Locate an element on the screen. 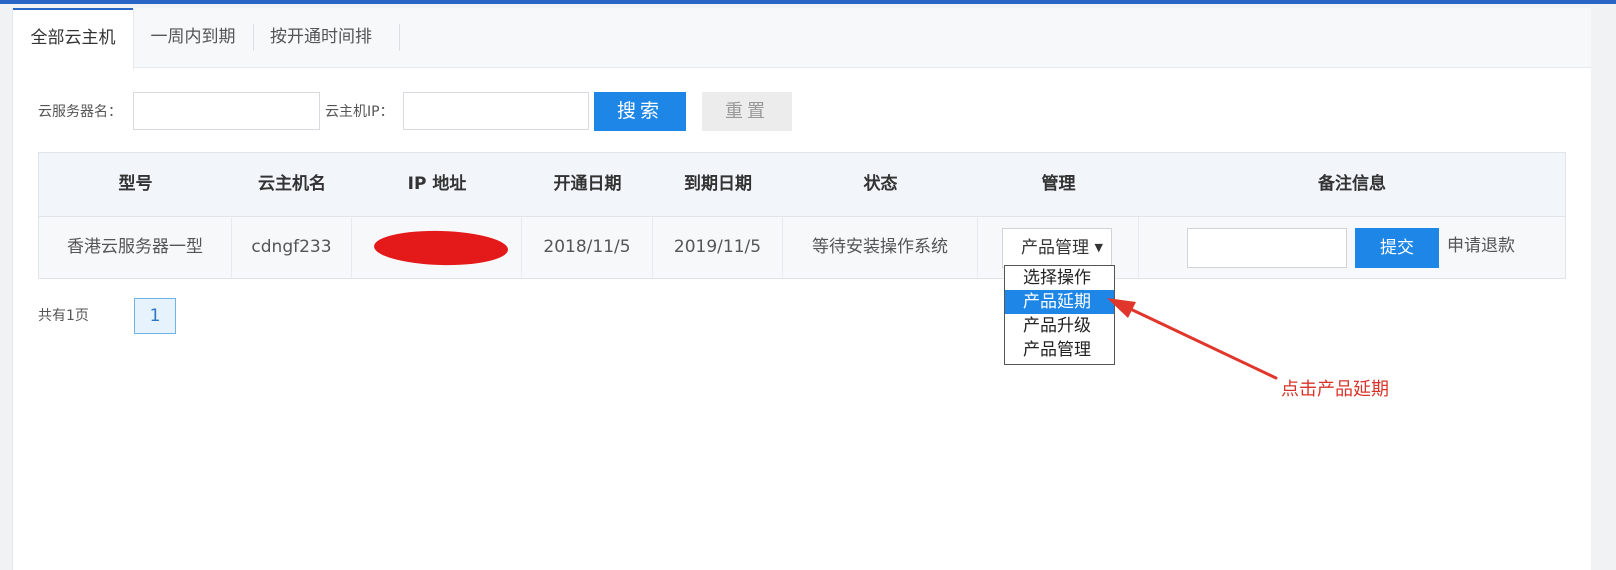 The image size is (1616, 570). column-header-host-name: 云主机名 is located at coordinates (292, 184).